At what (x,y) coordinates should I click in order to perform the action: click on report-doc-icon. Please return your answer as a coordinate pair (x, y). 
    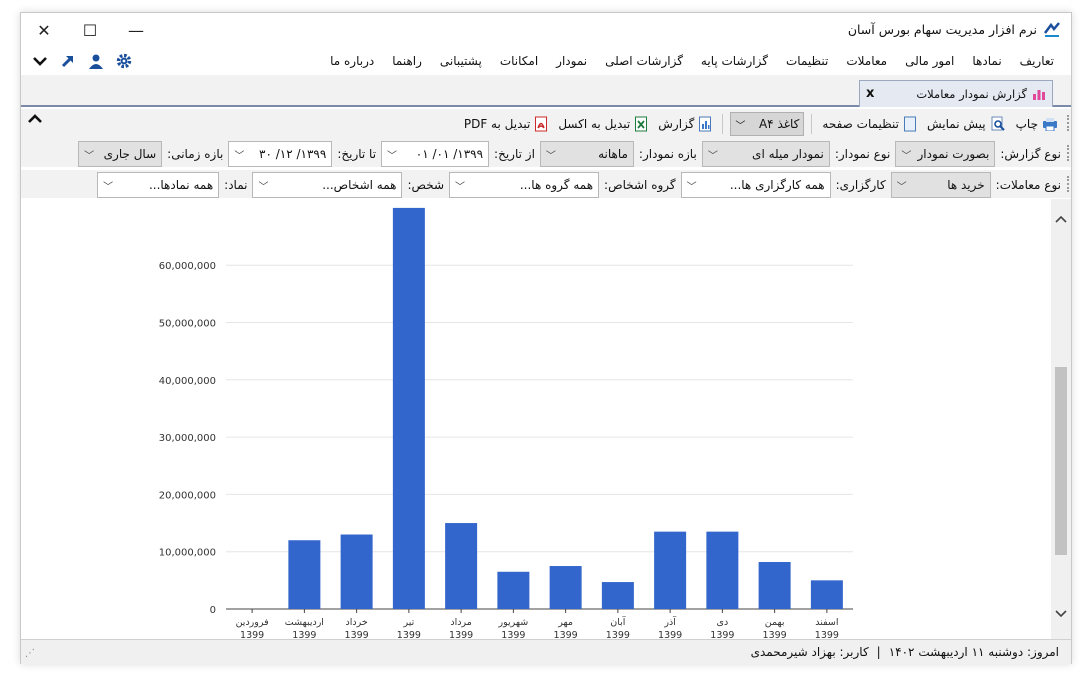
    Looking at the image, I should click on (705, 124).